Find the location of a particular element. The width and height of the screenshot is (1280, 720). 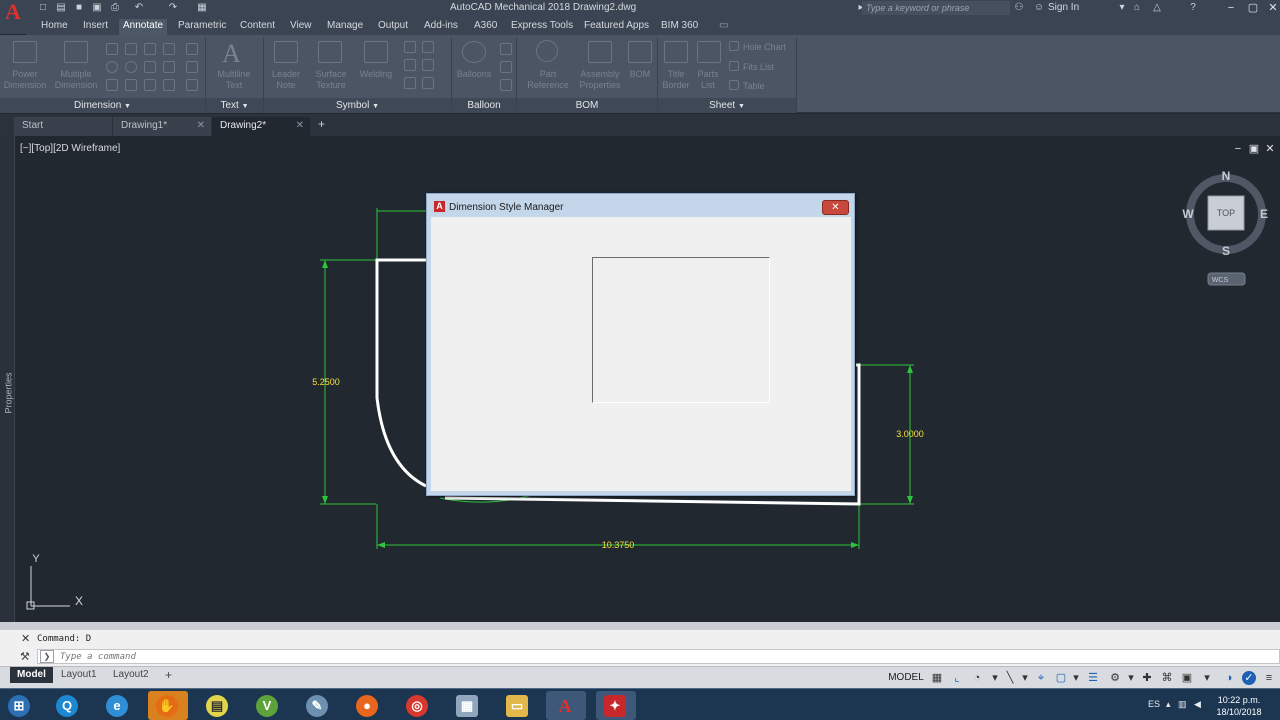

help-icon: ? is located at coordinates (1193, 8).